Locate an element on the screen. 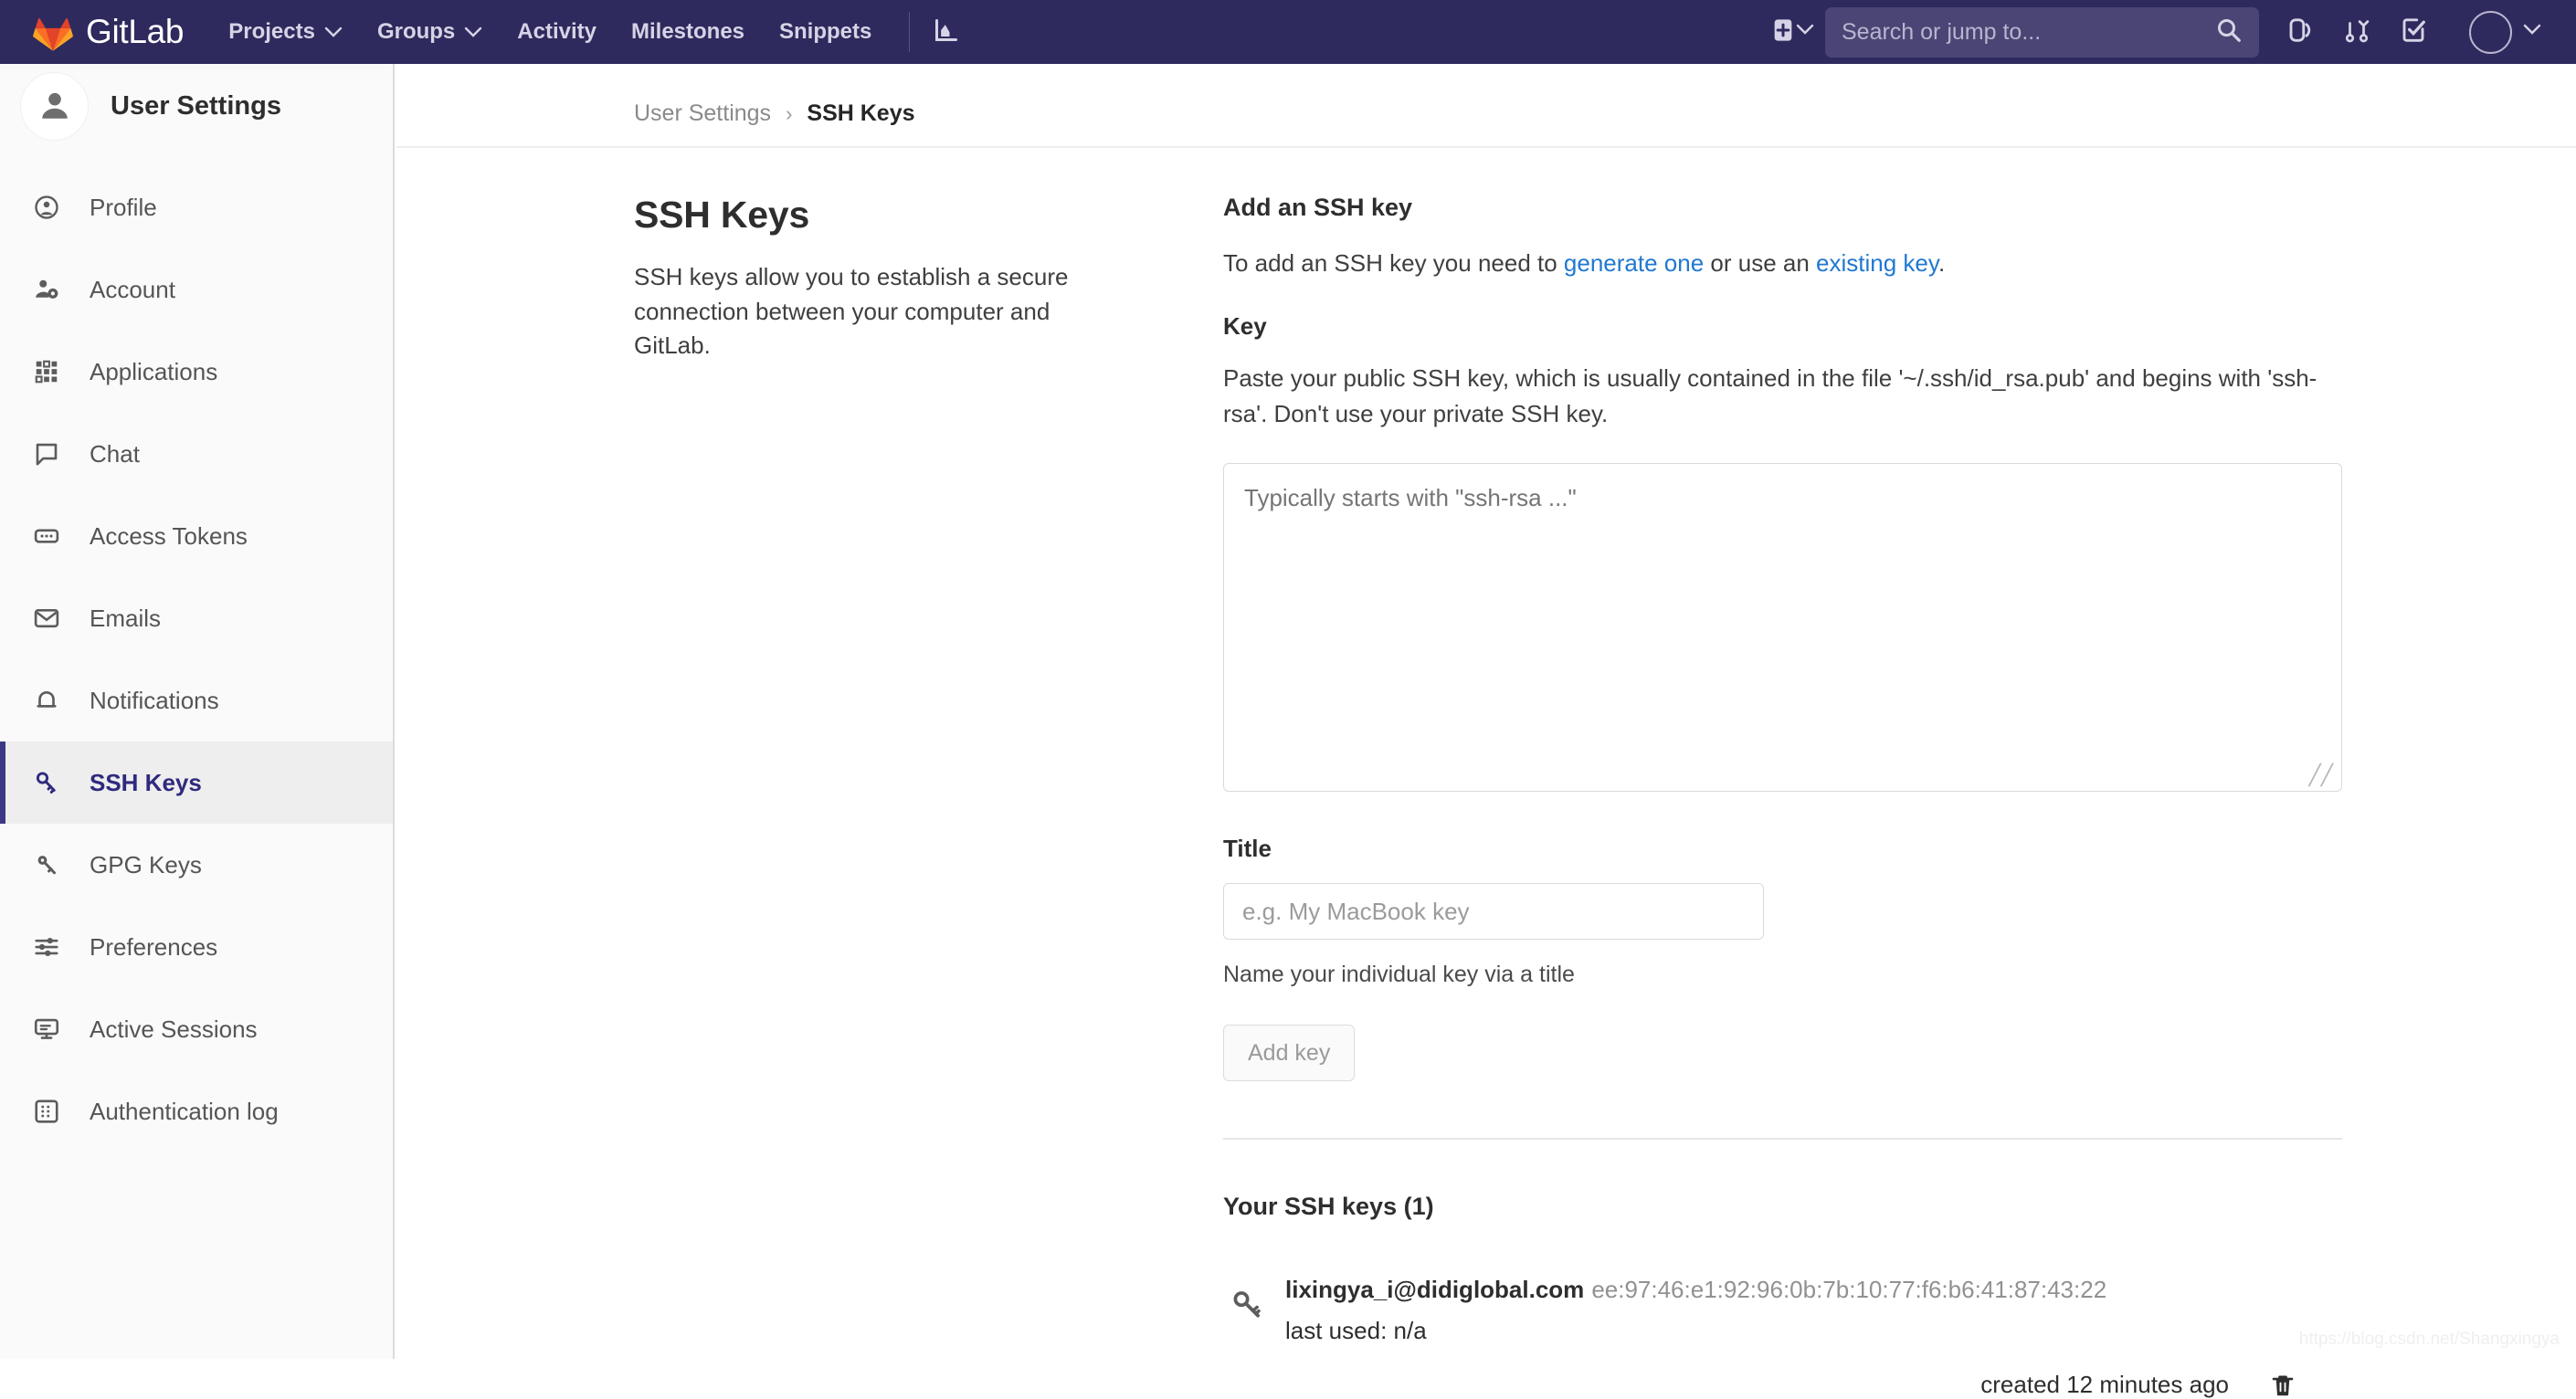 Image resolution: width=2576 pixels, height=1399 pixels. profile-circle-icon is located at coordinates (51, 207).